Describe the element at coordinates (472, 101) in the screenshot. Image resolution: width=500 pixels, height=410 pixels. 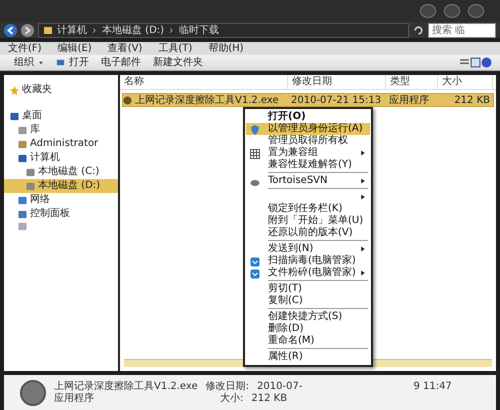
I see `table-cell-text: 212 KB` at that location.